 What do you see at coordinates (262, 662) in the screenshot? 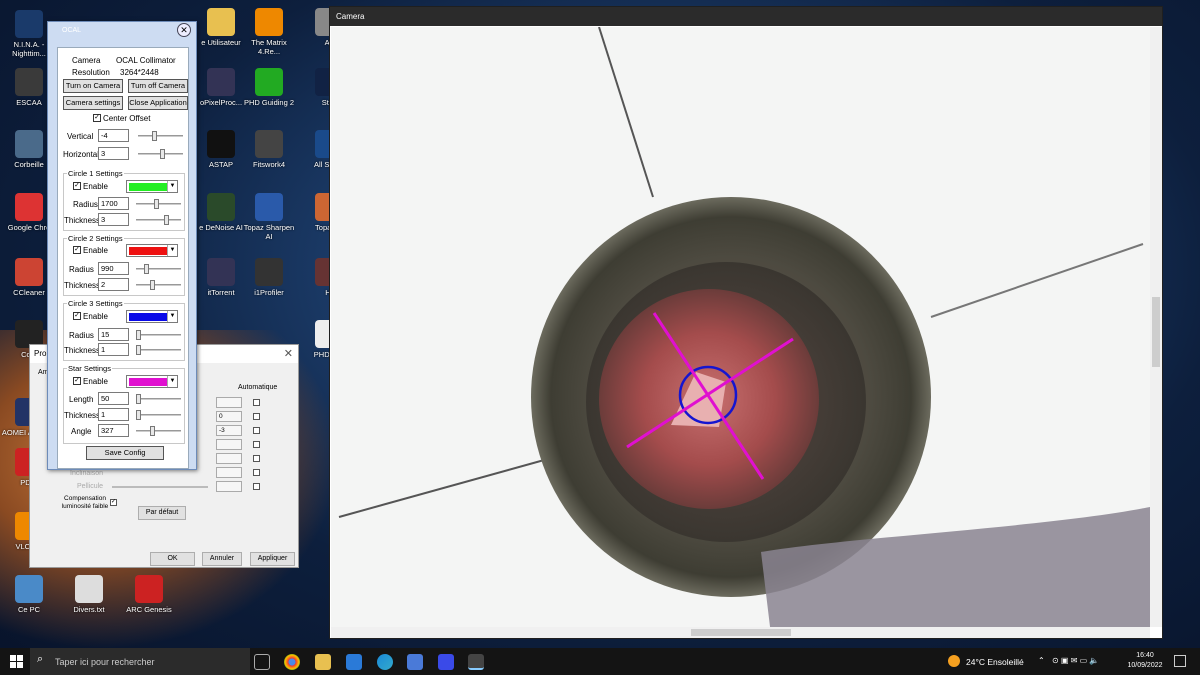
I see `task-view-icon` at bounding box center [262, 662].